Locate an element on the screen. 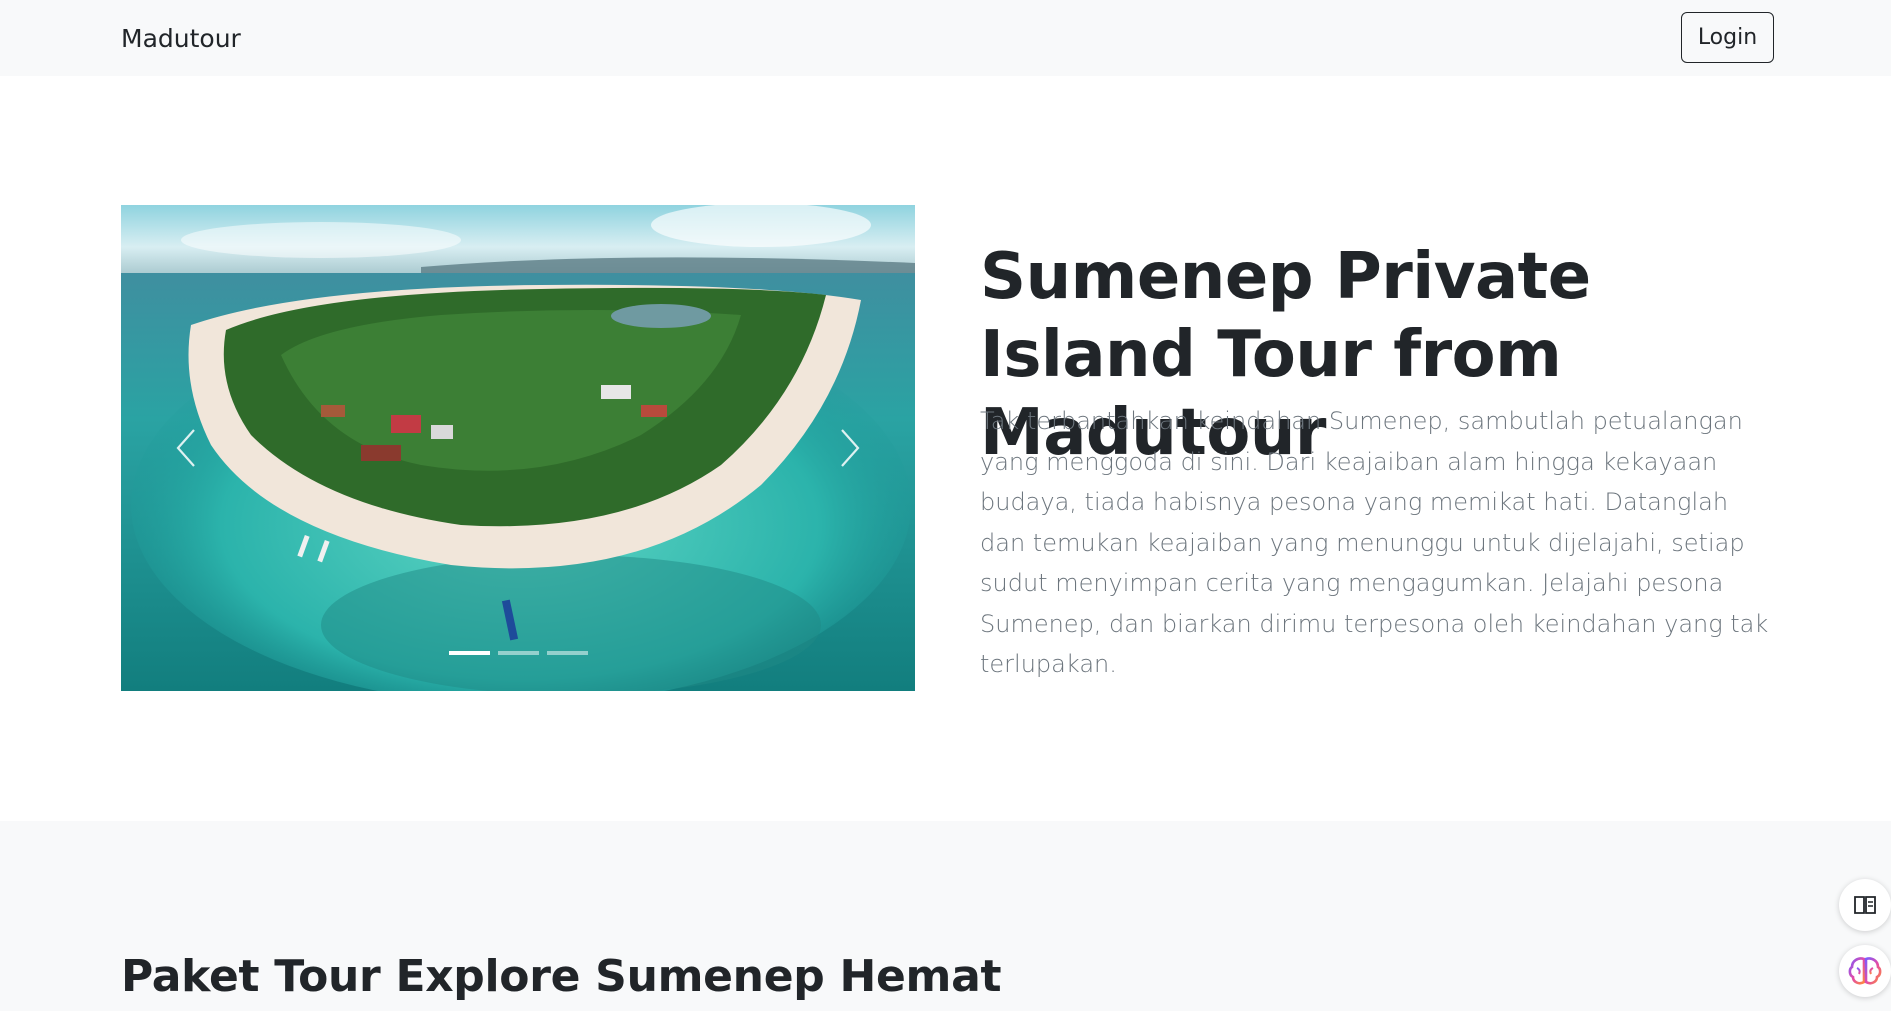  book-reader-icon is located at coordinates (1865, 905).